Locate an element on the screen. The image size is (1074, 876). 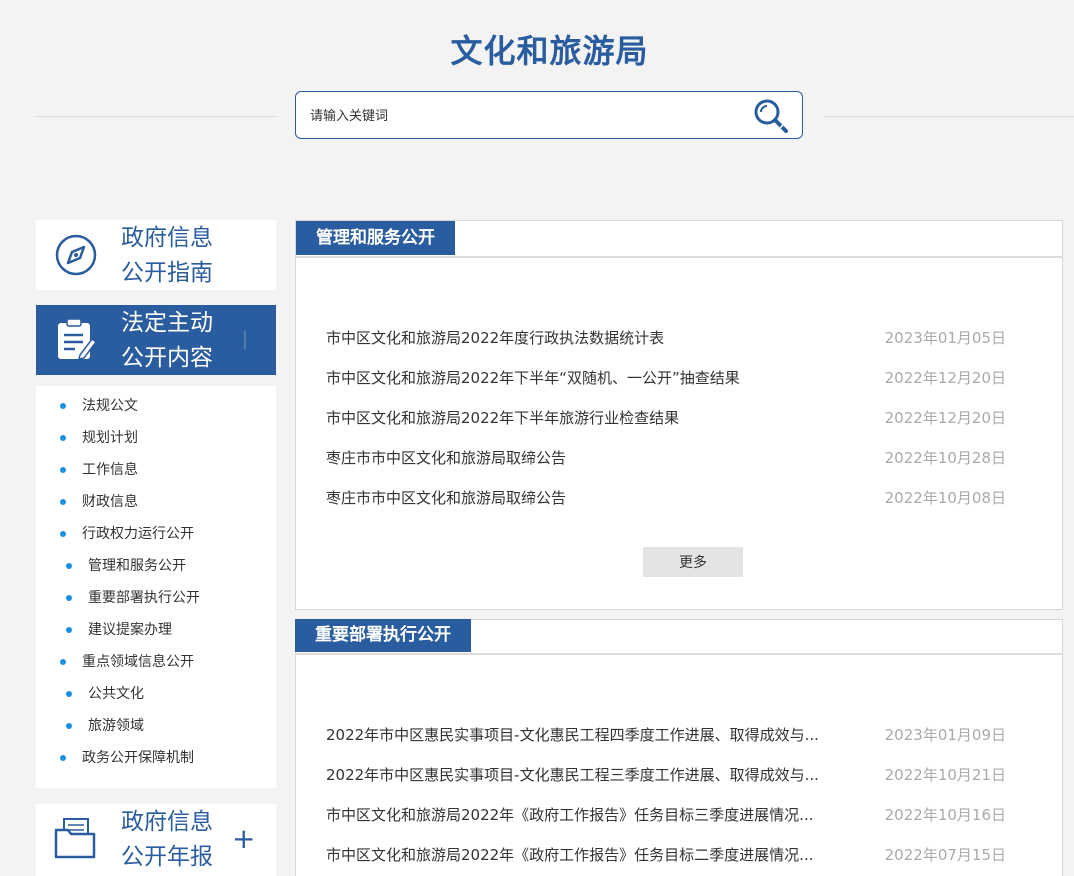
sidebar-subitem: 重要部署执行公开 is located at coordinates (133, 598).